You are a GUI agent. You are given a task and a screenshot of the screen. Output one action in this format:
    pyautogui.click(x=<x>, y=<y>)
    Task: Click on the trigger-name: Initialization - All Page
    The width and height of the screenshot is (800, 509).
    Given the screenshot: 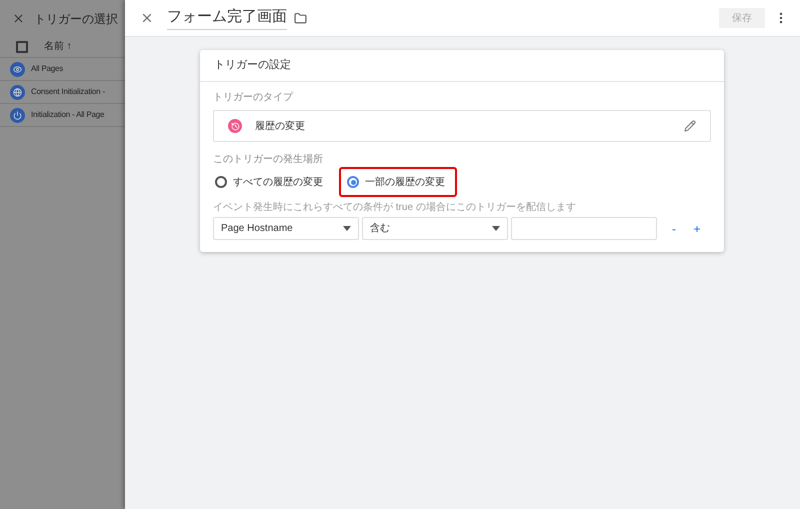 What is the action you would take?
    pyautogui.click(x=67, y=115)
    